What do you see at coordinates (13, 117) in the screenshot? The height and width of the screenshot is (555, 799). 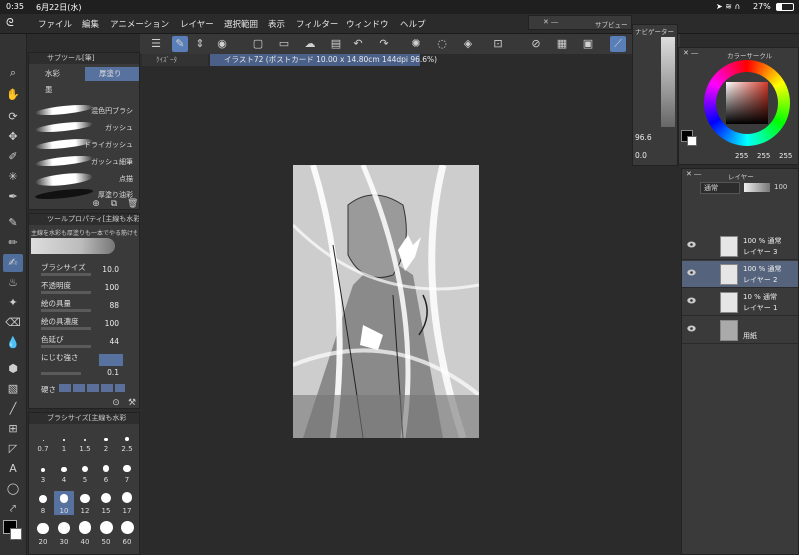 I see `rotate-icon: ⟳` at bounding box center [13, 117].